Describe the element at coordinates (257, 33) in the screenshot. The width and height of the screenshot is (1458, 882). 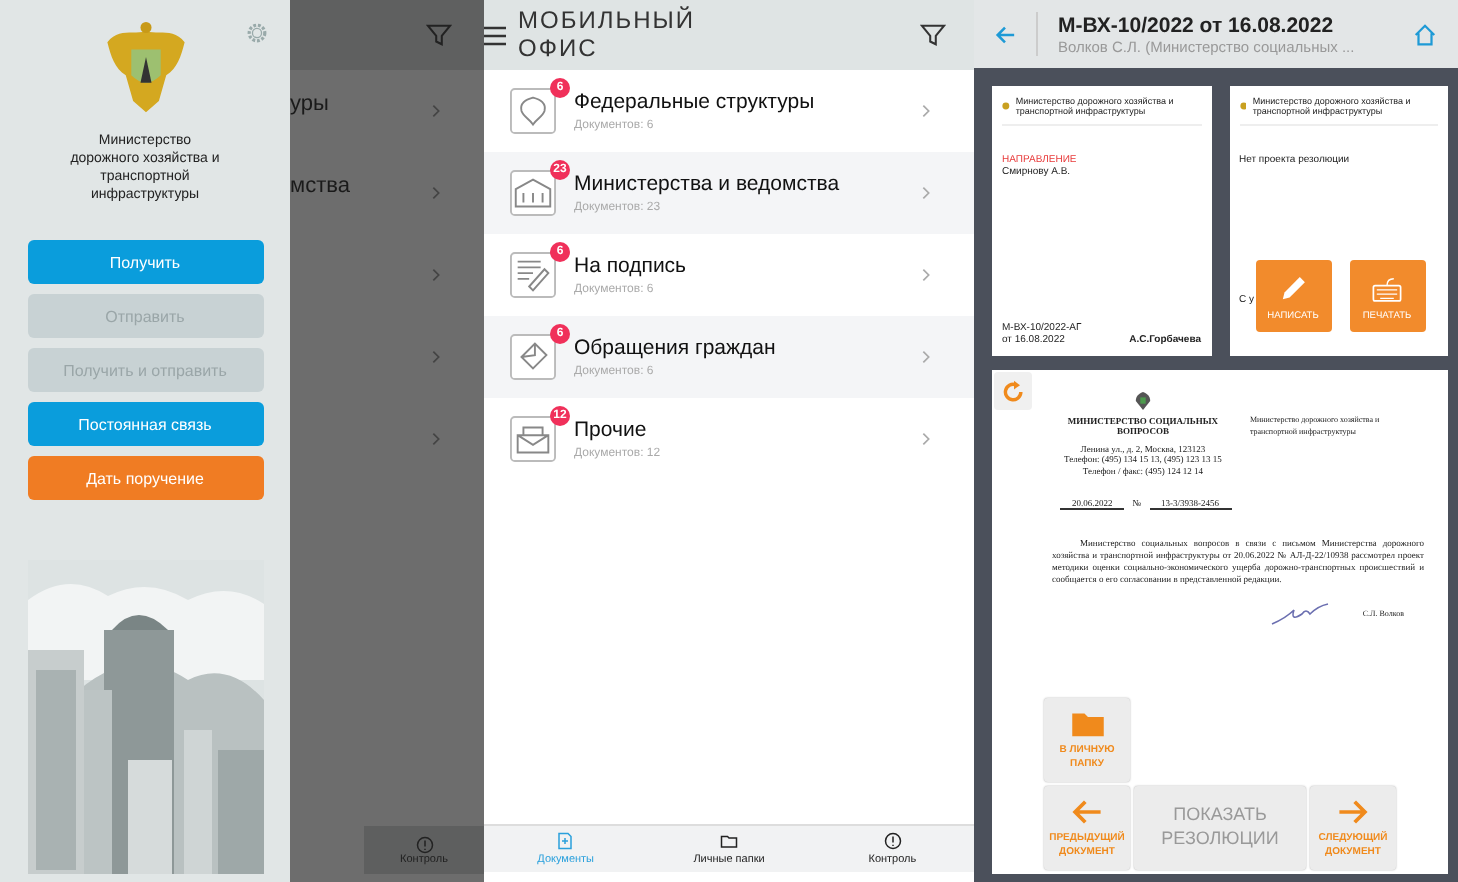
I see `settings-icon` at that location.